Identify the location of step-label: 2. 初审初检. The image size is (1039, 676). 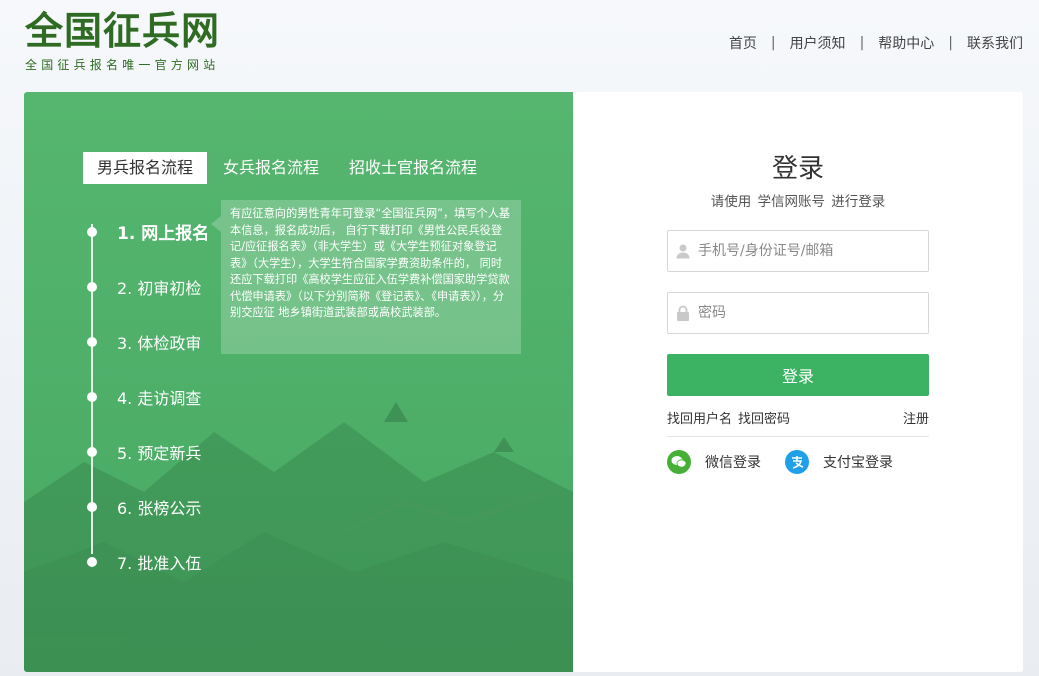
(159, 288).